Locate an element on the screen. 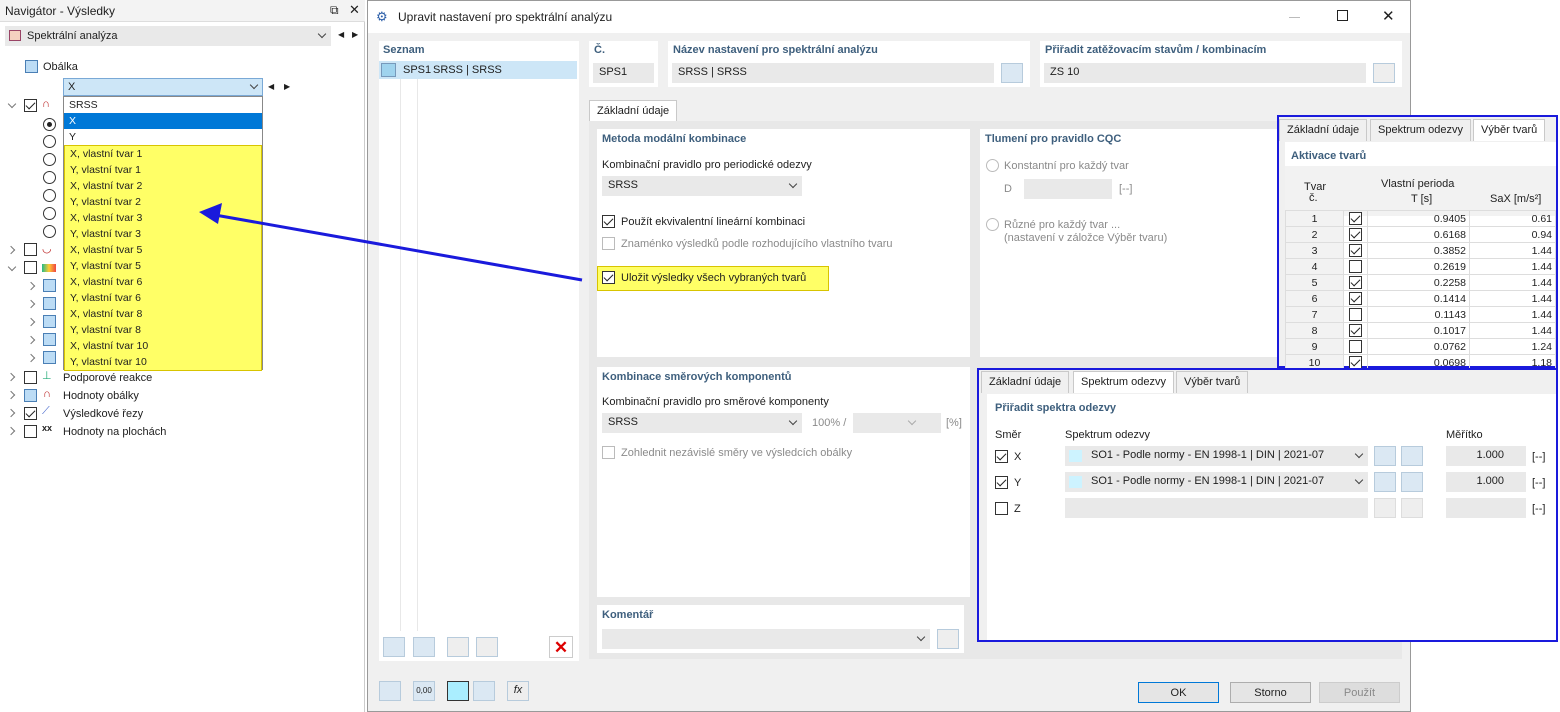  callout-arrow is located at coordinates (391, 242).